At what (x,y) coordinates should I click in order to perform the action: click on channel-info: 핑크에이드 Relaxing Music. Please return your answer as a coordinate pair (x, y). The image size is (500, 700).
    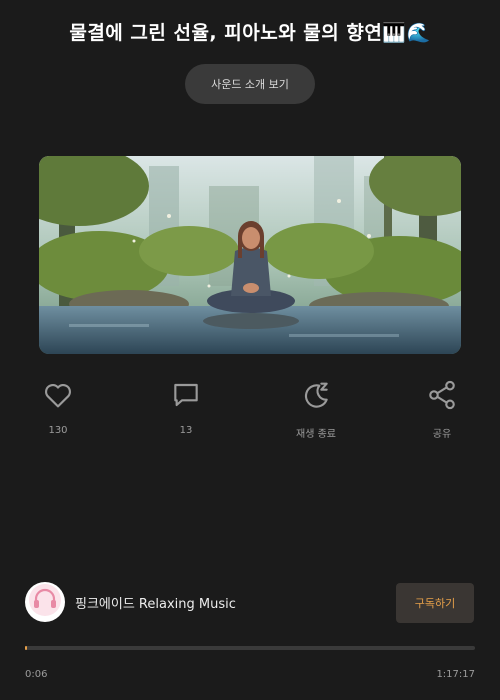
    Looking at the image, I should click on (130, 602).